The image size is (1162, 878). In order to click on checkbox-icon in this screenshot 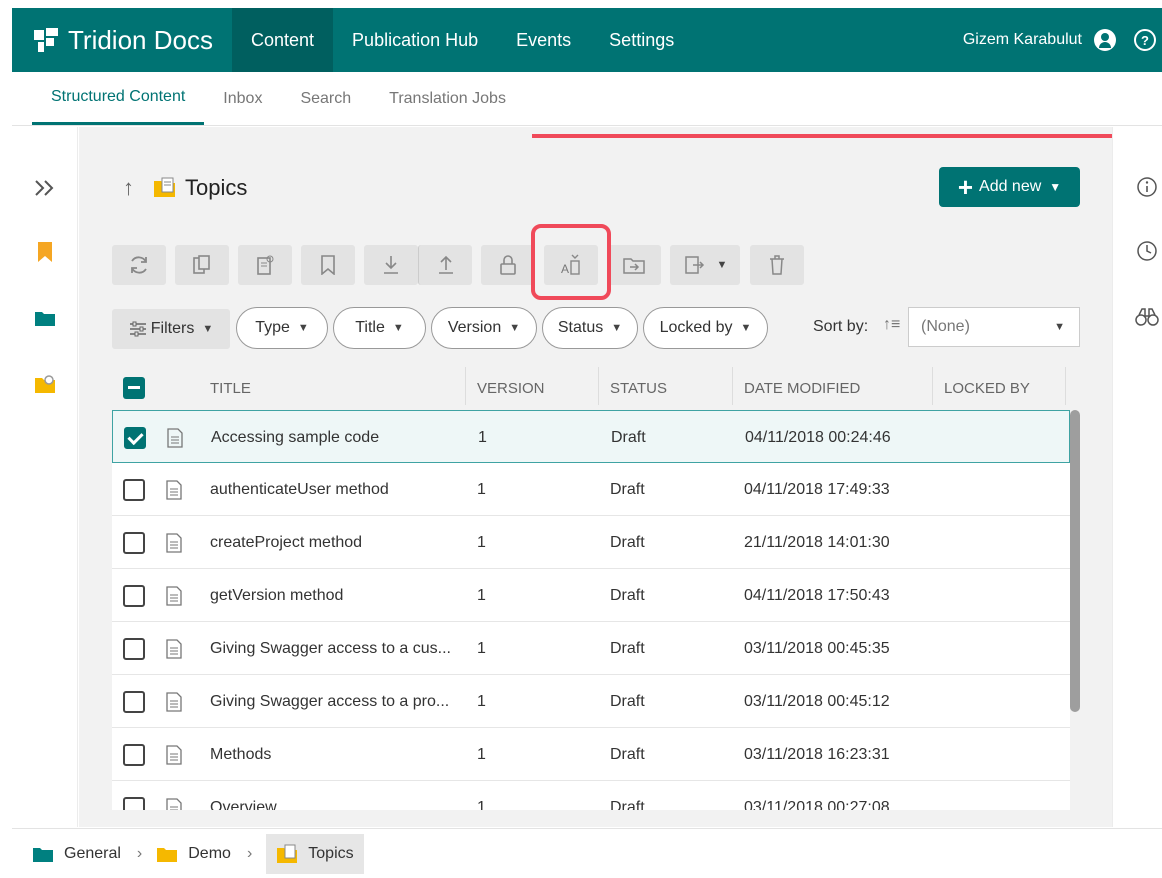, I will do `click(134, 701)`.